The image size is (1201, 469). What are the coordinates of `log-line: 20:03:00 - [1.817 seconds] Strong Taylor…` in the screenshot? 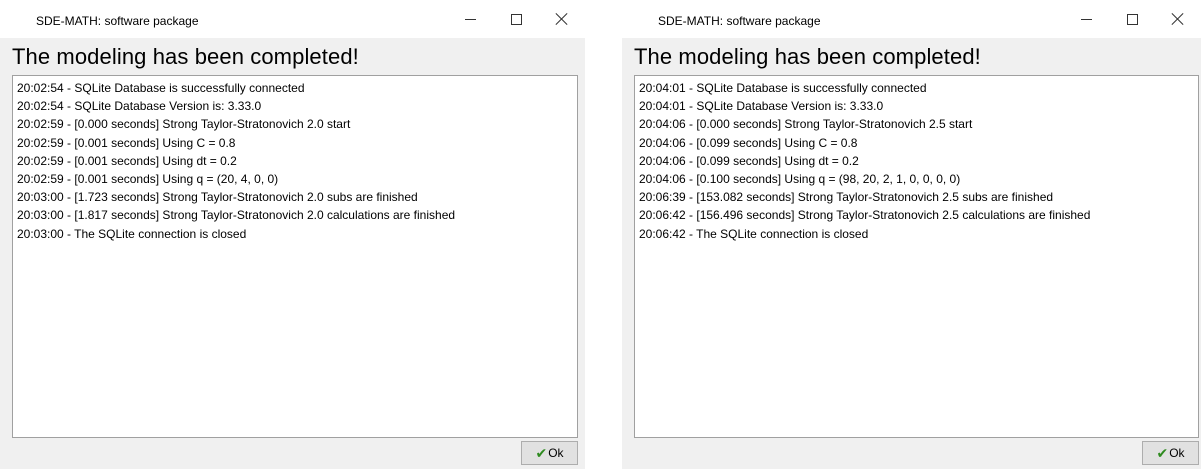 It's located at (236, 215).